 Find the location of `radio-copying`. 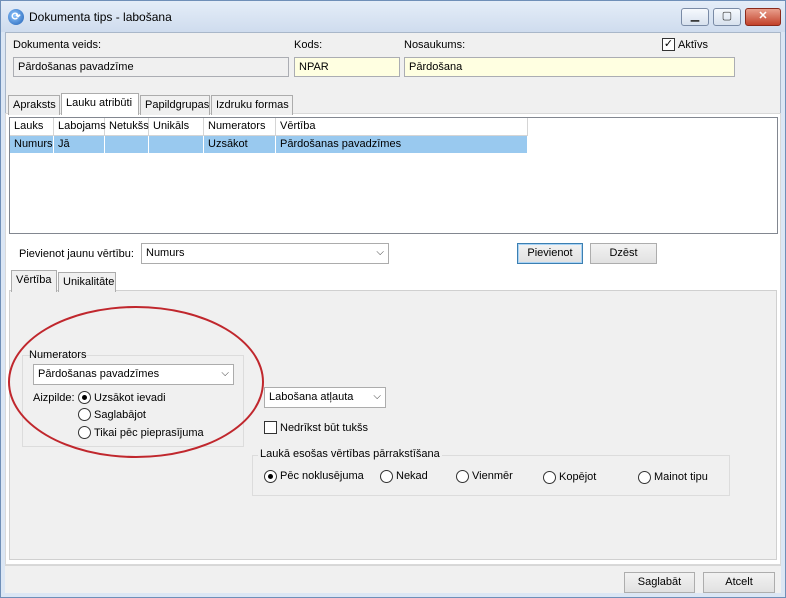

radio-copying is located at coordinates (549, 477).